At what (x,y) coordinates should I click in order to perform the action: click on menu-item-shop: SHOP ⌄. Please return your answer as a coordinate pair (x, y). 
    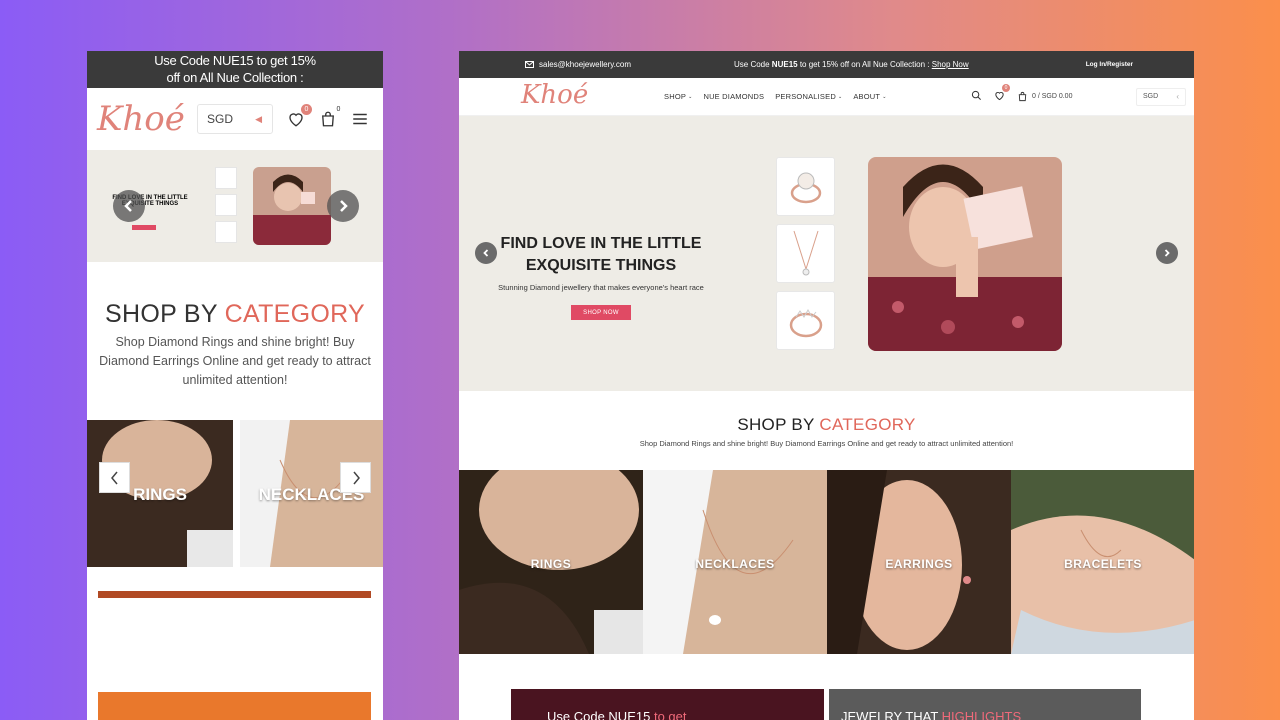
    Looking at the image, I should click on (678, 96).